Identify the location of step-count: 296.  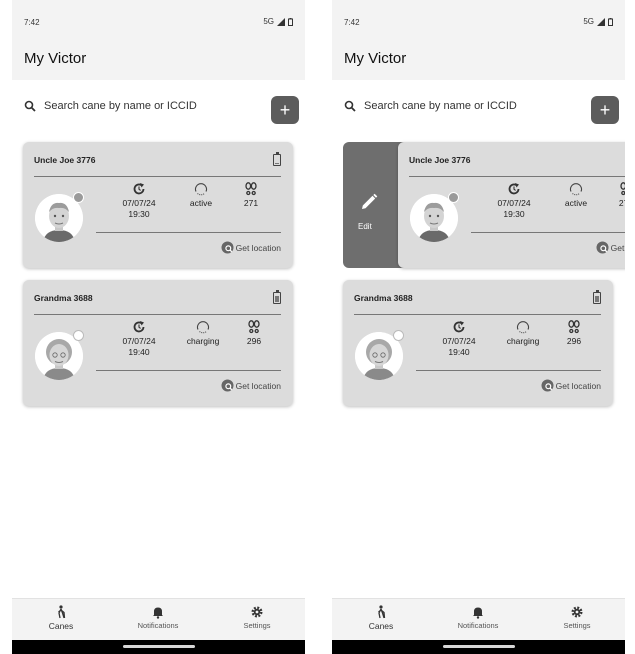
(254, 333).